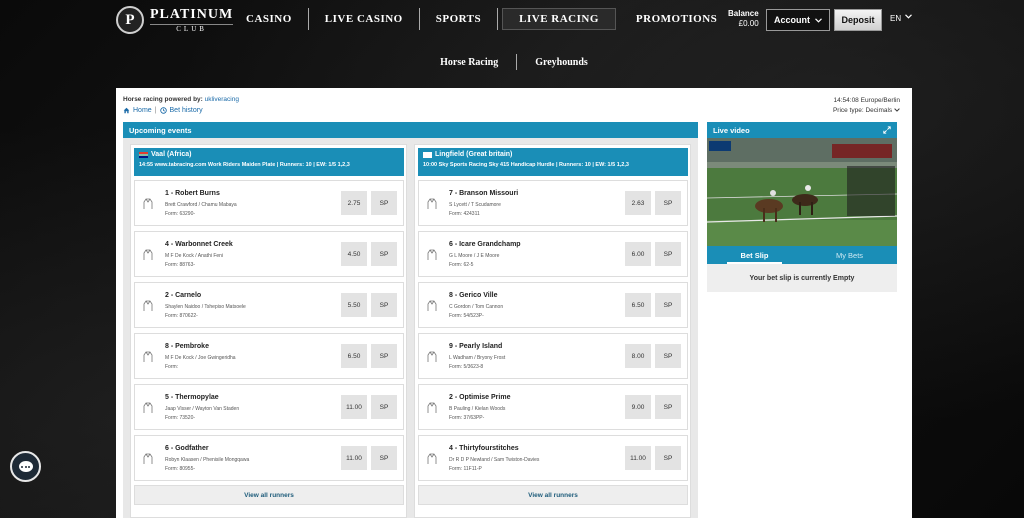 The width and height of the screenshot is (1024, 518). I want to click on runner-trainer-jockey: G L Moore / J E Moore, so click(474, 256).